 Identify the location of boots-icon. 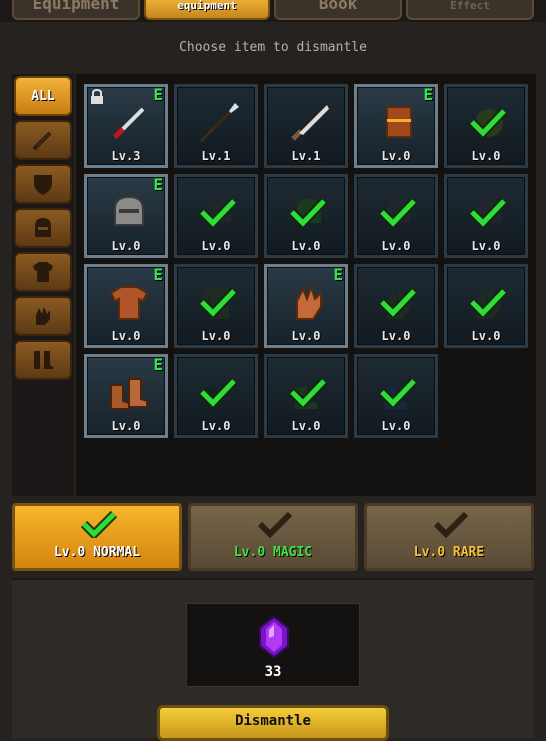
(43, 360).